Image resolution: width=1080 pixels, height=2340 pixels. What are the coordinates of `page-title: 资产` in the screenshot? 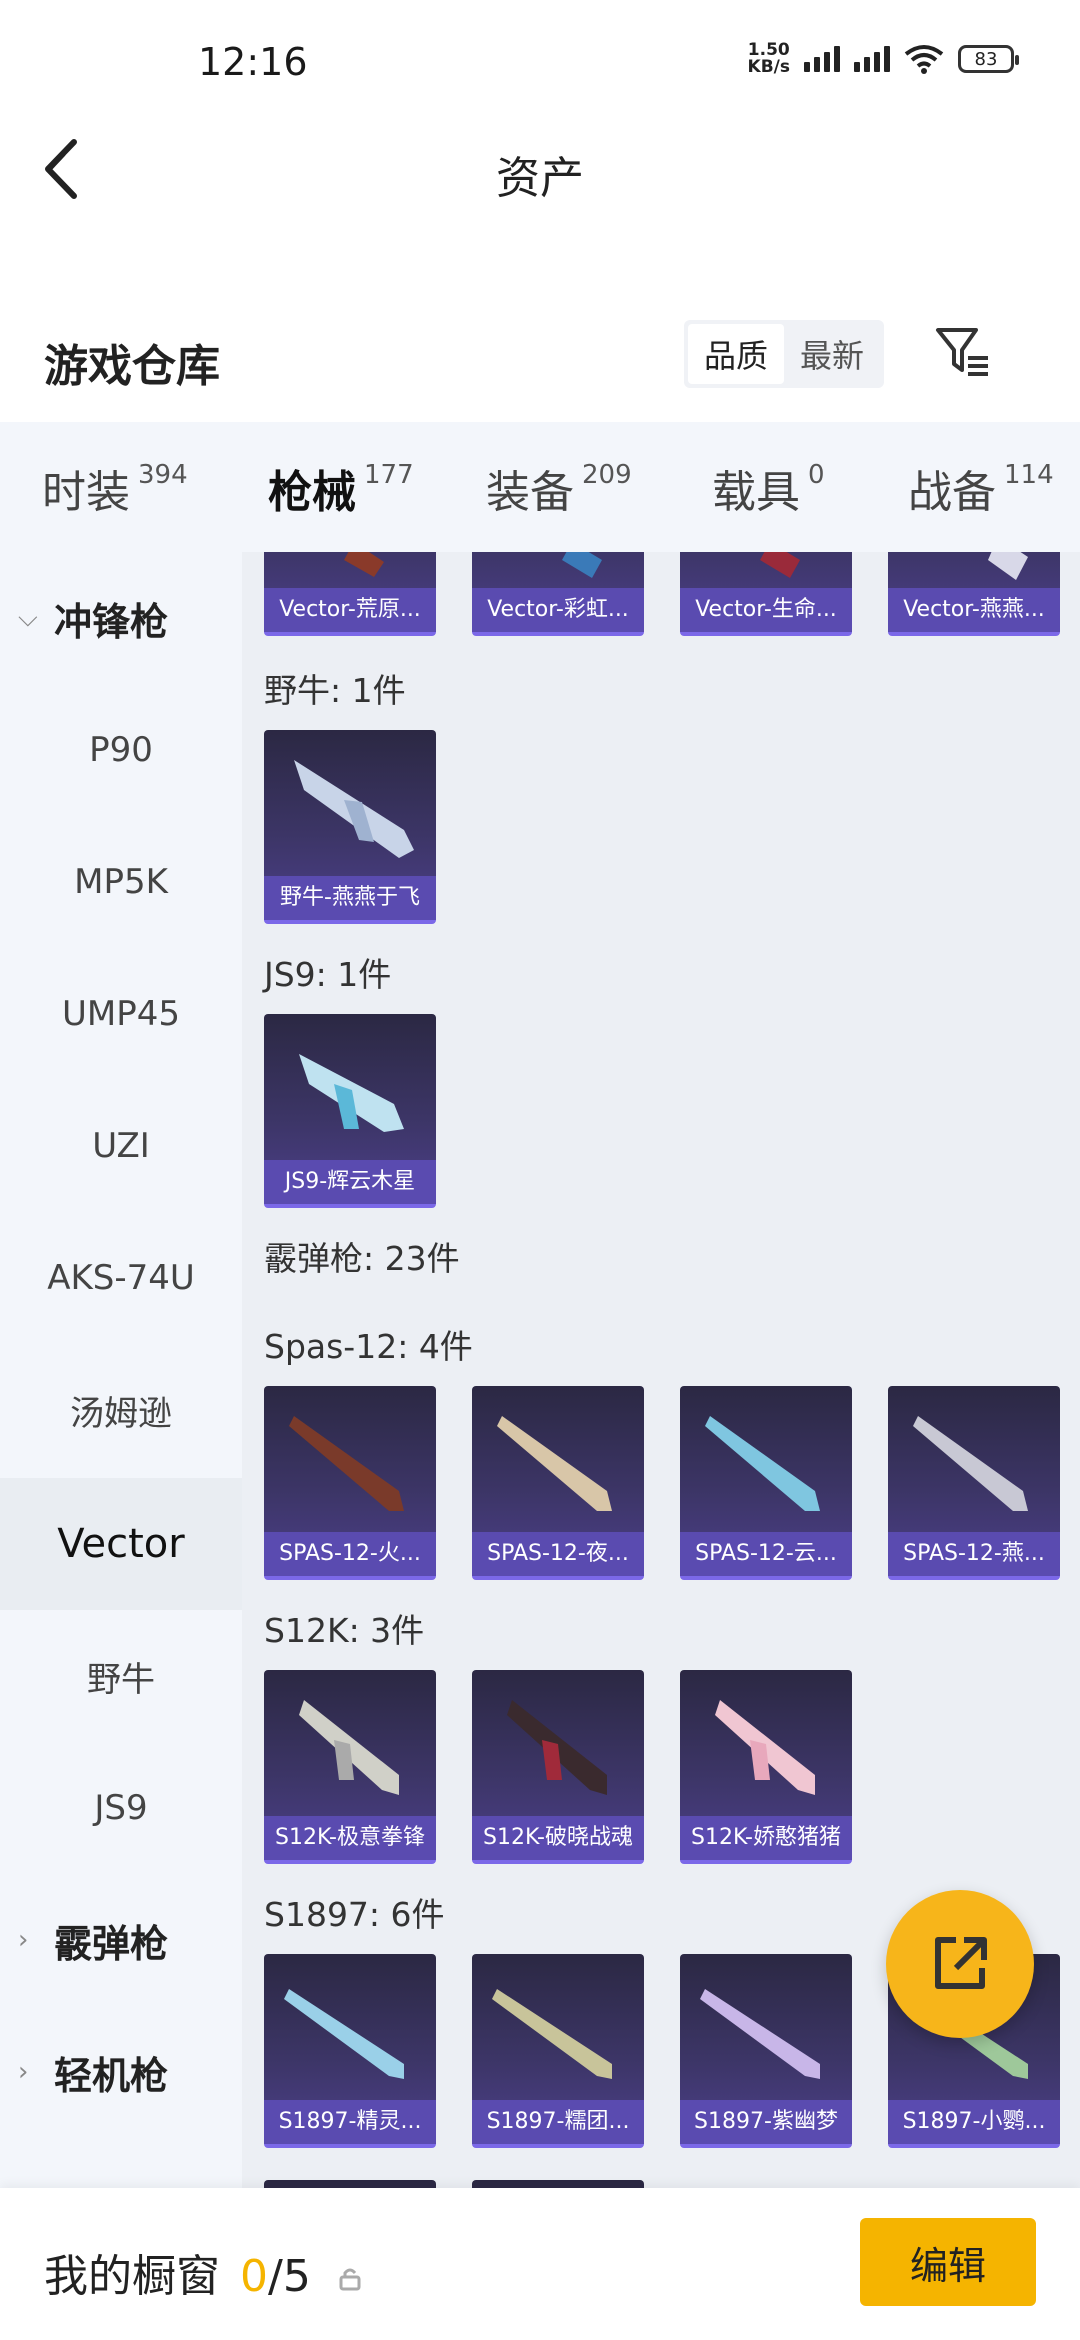 It's located at (540, 178).